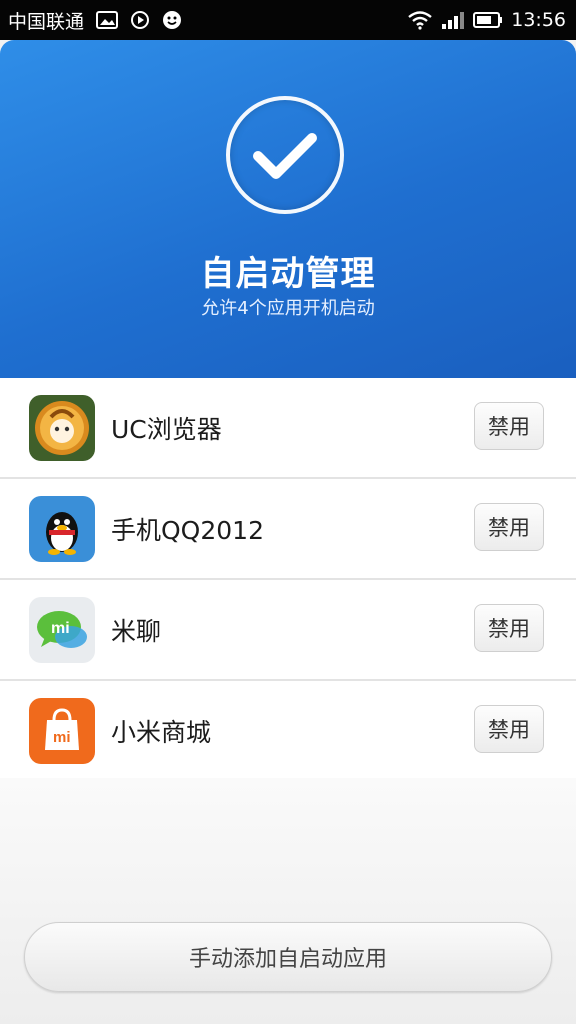  I want to click on miliao-icon: mi, so click(62, 629).